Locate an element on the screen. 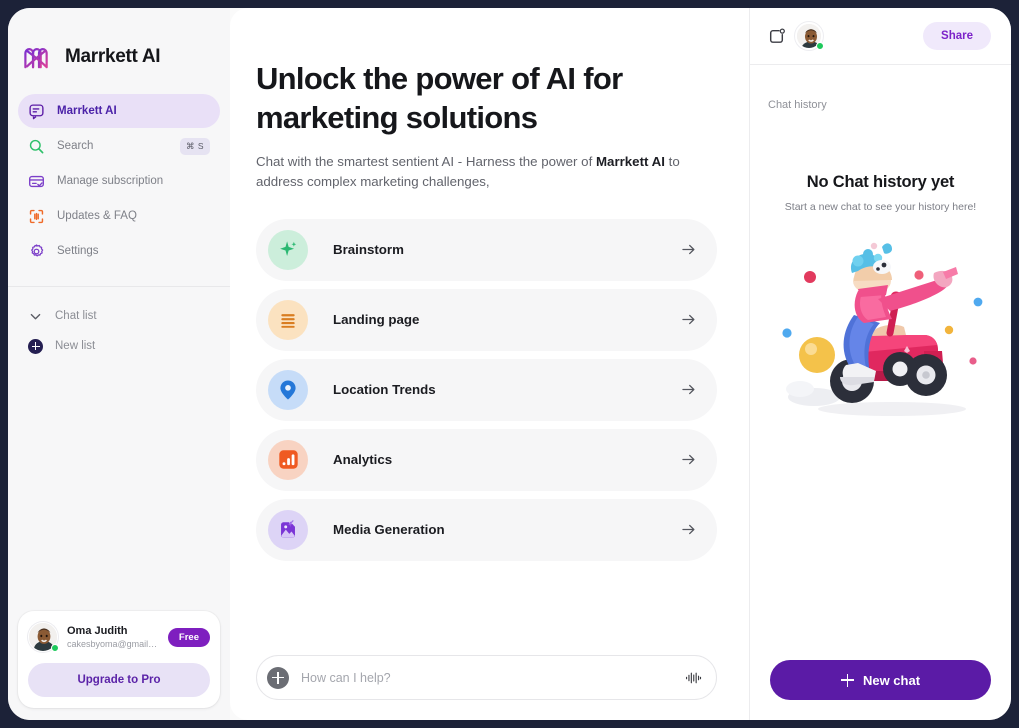  user-name: Oma Judith is located at coordinates (97, 631).